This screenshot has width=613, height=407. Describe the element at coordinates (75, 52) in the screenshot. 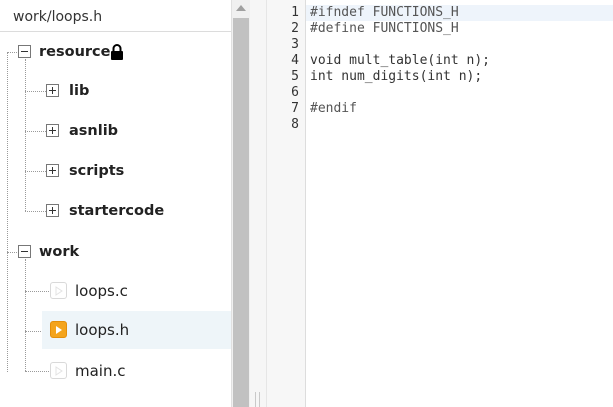

I see `tree-node-label: resource` at that location.